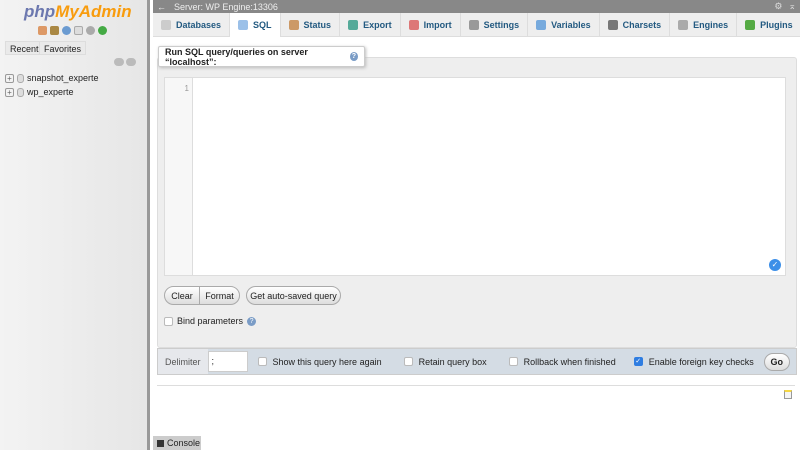 The image size is (800, 450). Describe the element at coordinates (226, 7) in the screenshot. I see `server-breadcrumb: Server: WP Engine:13306` at that location.